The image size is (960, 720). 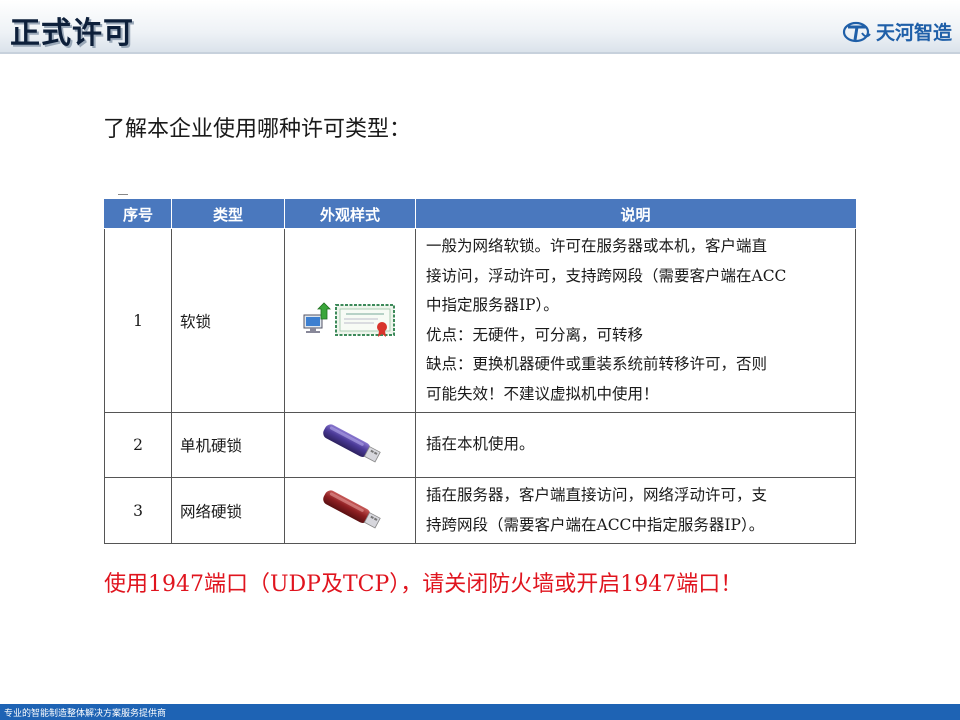 I want to click on purple-usb-dongle-icon, so click(x=350, y=445).